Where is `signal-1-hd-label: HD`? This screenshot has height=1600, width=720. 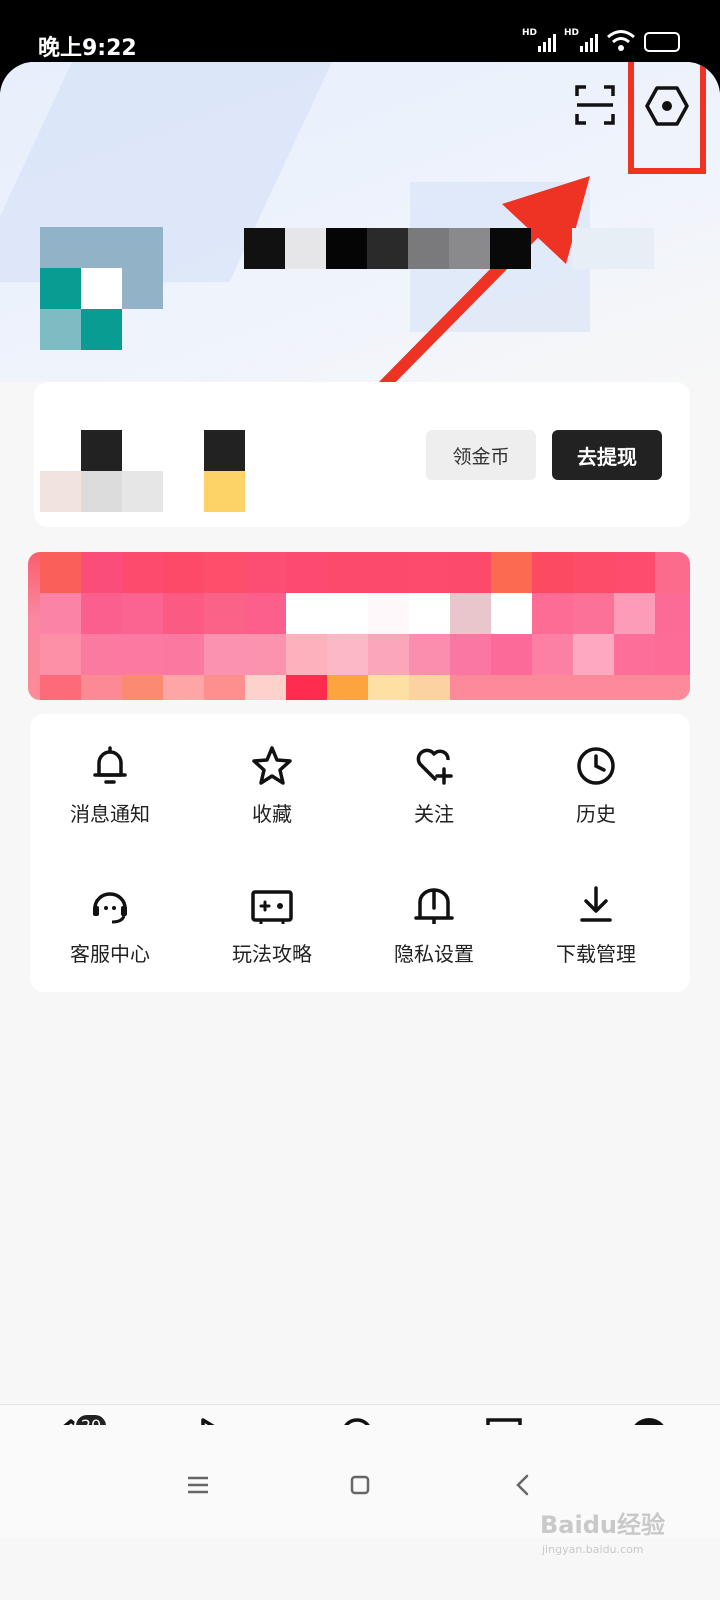 signal-1-hd-label: HD is located at coordinates (530, 33).